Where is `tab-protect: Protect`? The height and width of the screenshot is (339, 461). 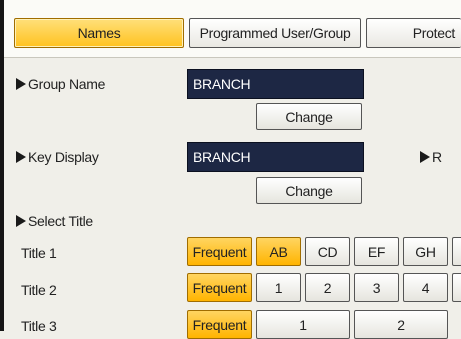 tab-protect: Protect is located at coordinates (413, 33).